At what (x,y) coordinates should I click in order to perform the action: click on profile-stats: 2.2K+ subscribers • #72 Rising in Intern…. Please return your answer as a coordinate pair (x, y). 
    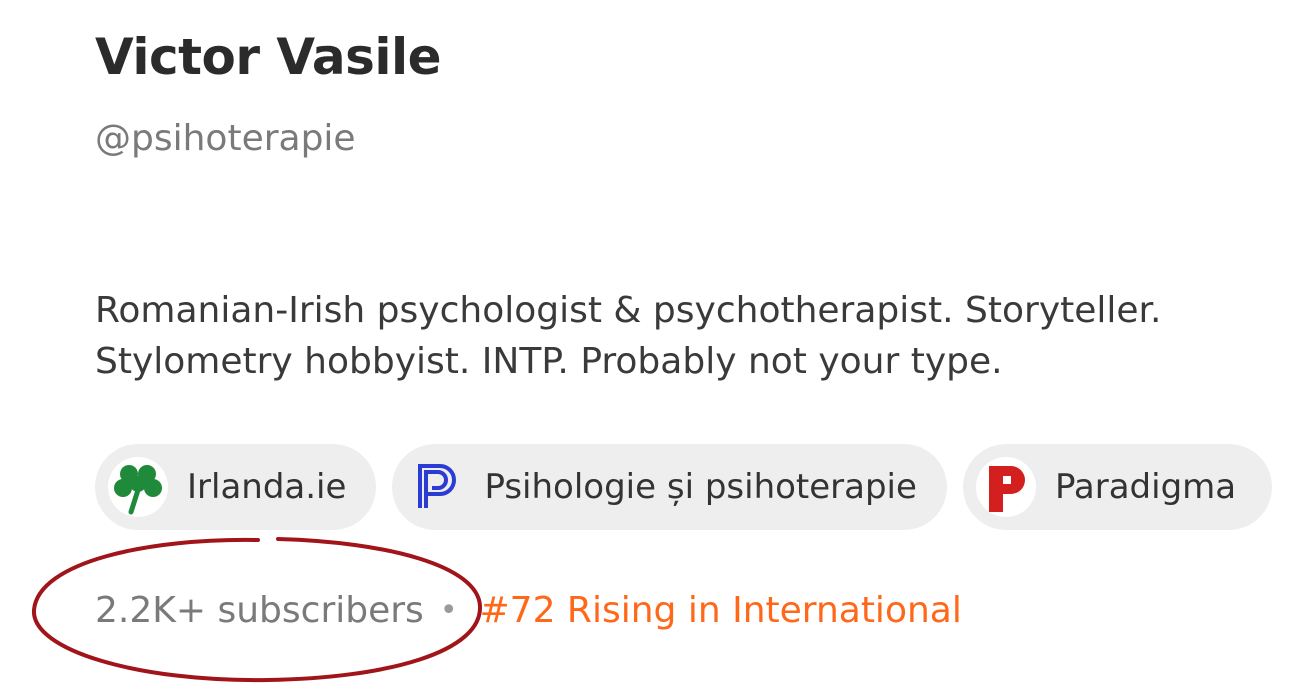
    Looking at the image, I should click on (528, 610).